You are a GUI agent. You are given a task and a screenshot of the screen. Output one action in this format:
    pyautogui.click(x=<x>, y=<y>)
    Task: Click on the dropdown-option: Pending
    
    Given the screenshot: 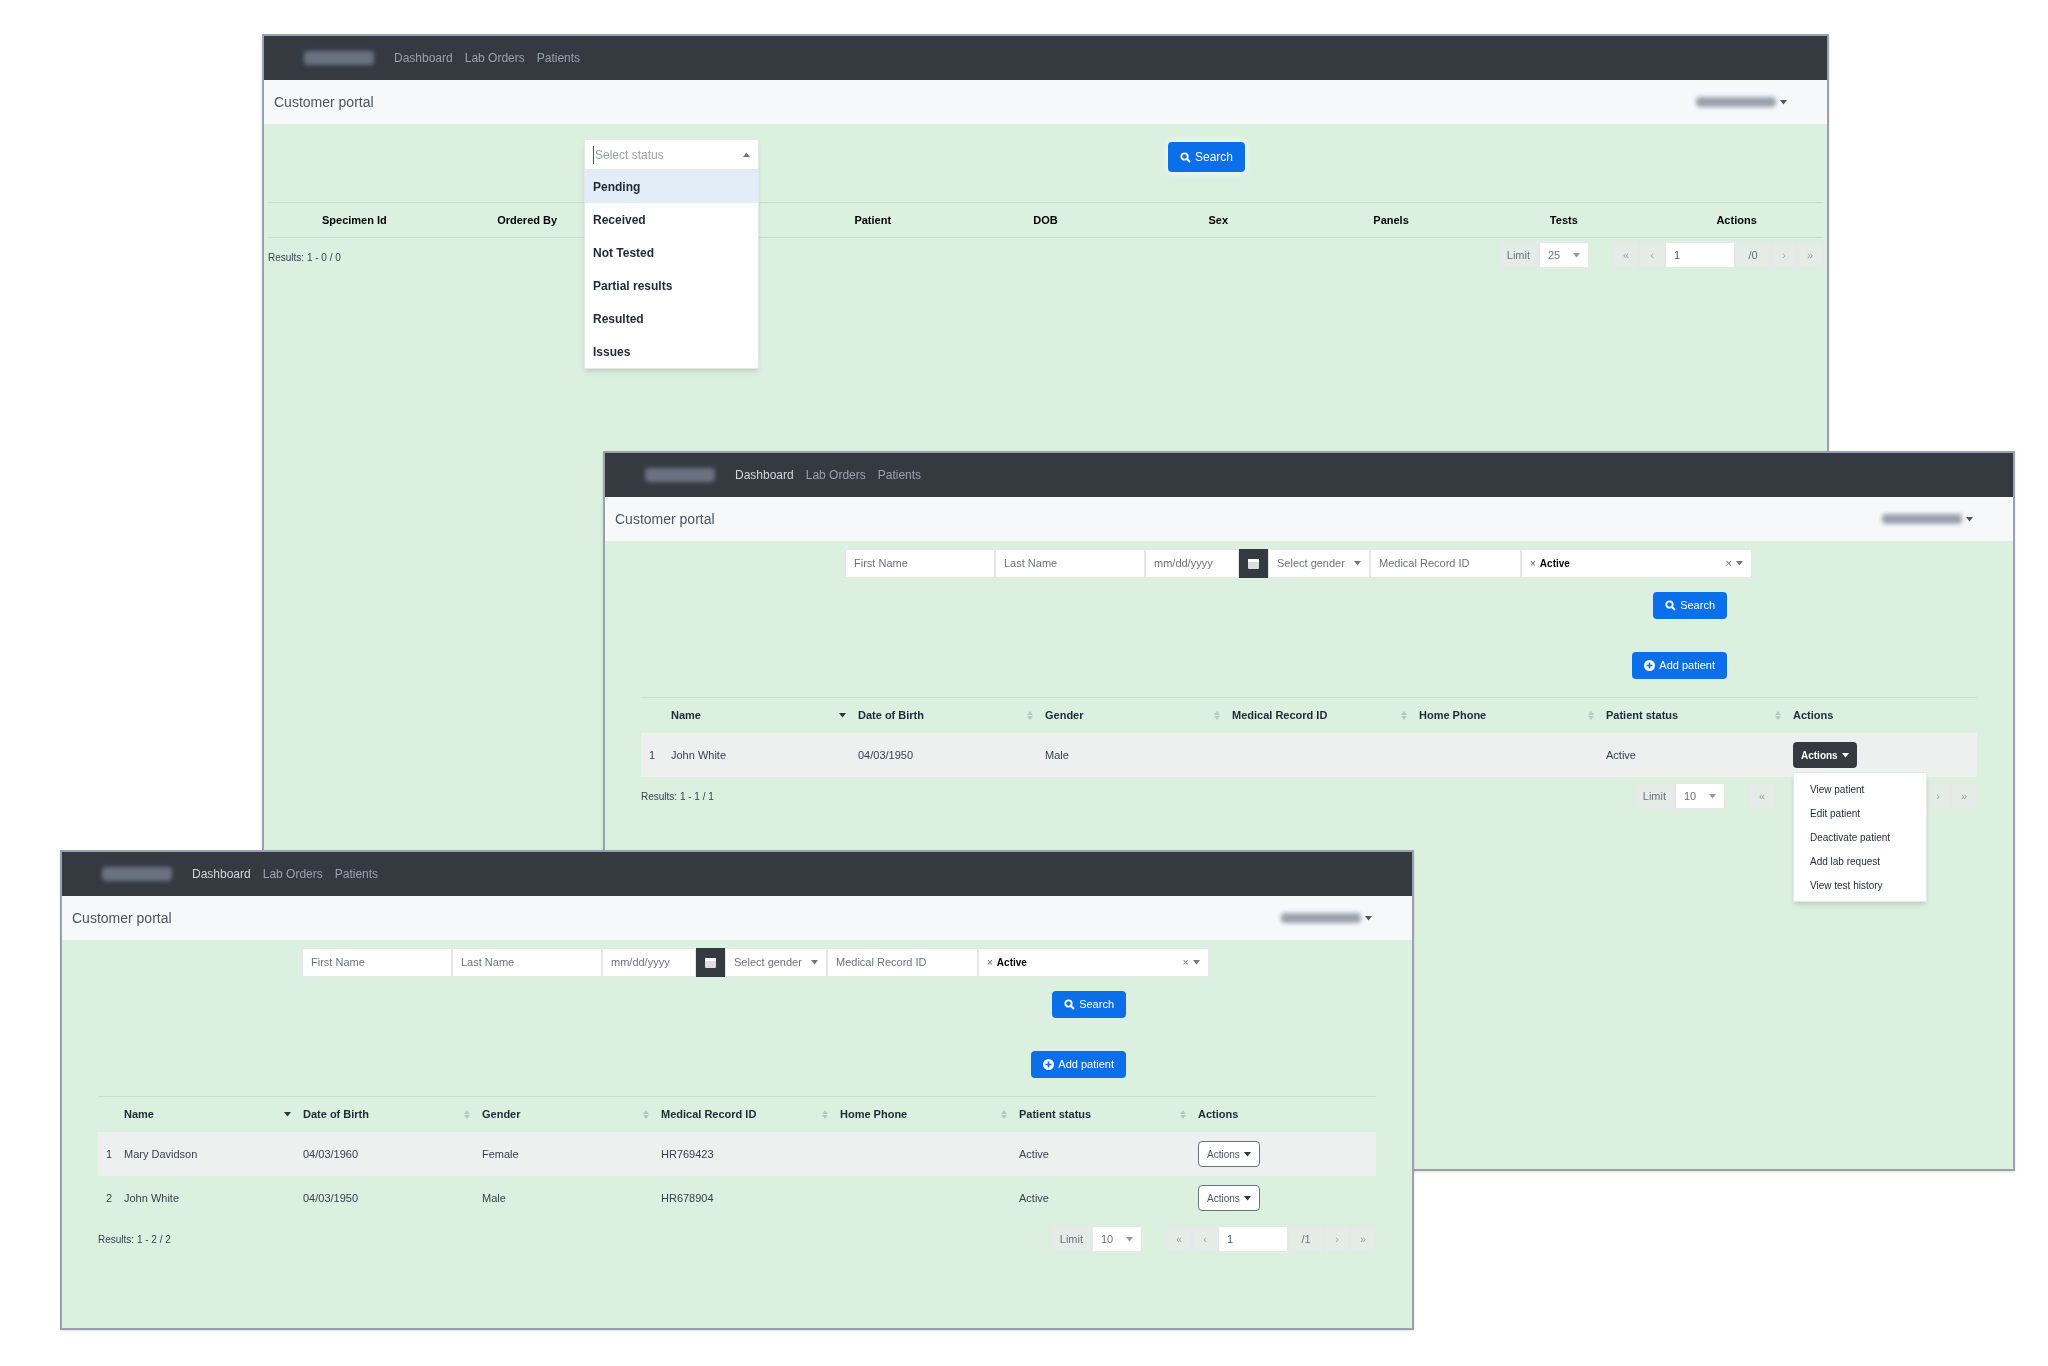 What is the action you would take?
    pyautogui.click(x=671, y=186)
    